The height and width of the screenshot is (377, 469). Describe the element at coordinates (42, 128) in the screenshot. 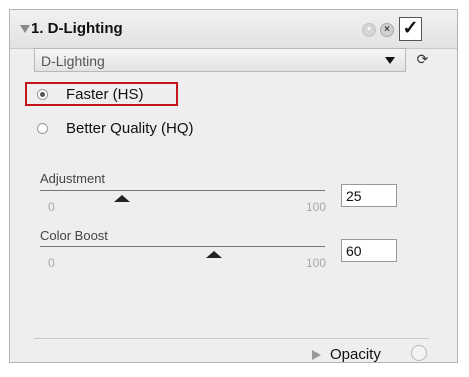

I see `better-quality-radio` at that location.